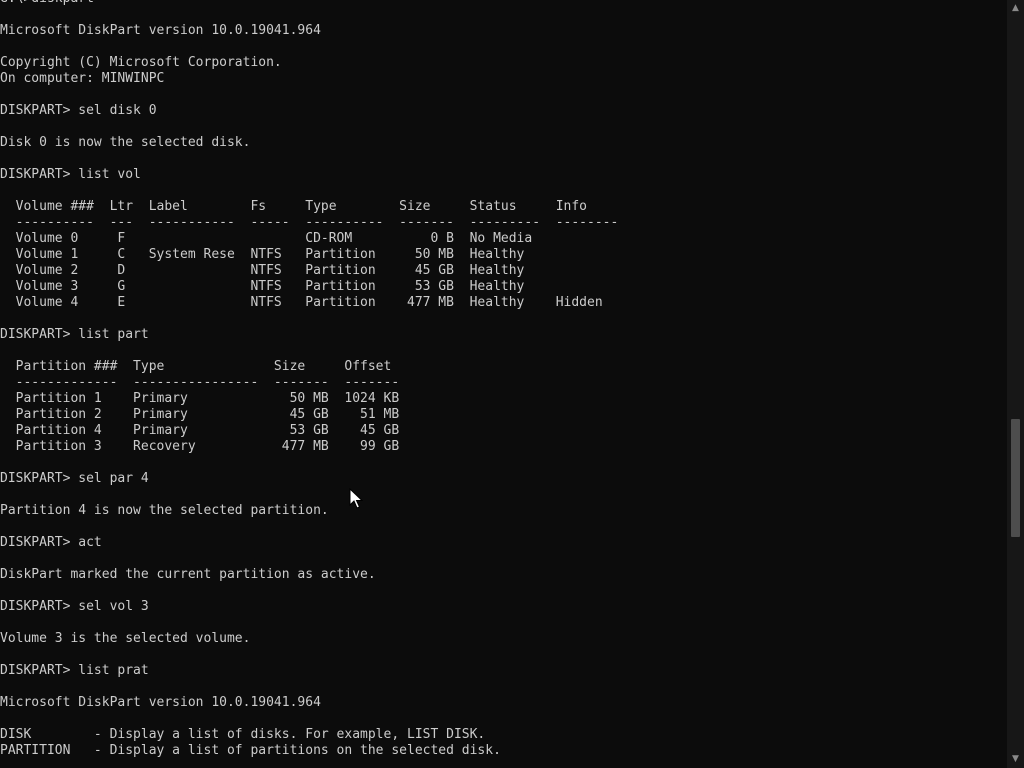 Image resolution: width=1024 pixels, height=768 pixels. What do you see at coordinates (262, 270) in the screenshot?
I see `console-line: Volume 2 D NTFS Partition 45 GB Healthy` at bounding box center [262, 270].